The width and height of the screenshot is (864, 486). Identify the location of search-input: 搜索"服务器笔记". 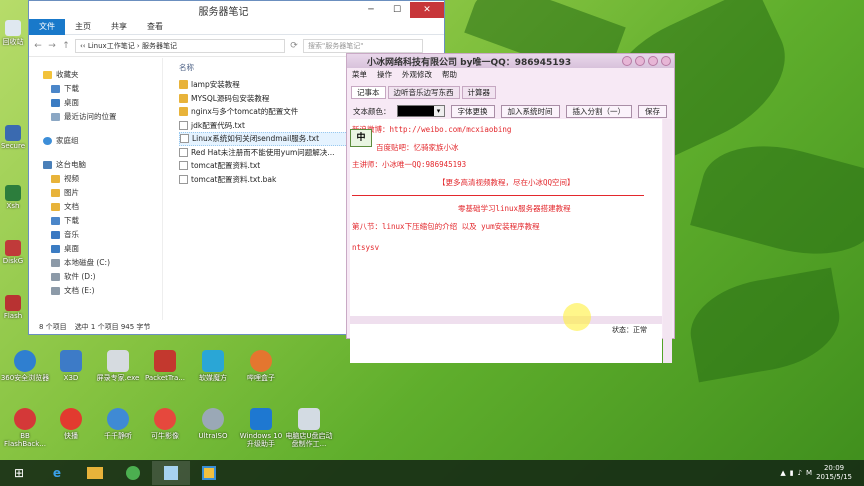
(363, 45).